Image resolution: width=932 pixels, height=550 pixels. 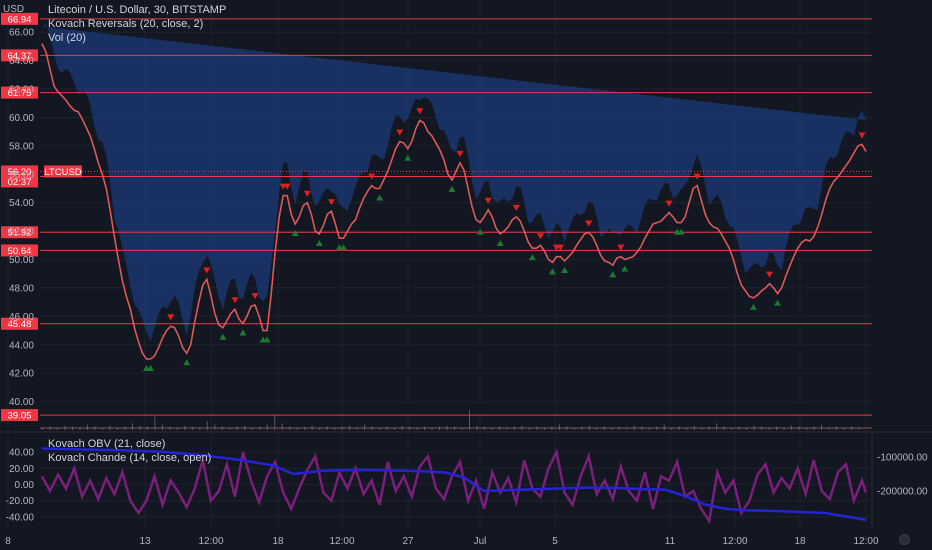 I want to click on y-tick-label: 62.00, so click(x=21, y=90).